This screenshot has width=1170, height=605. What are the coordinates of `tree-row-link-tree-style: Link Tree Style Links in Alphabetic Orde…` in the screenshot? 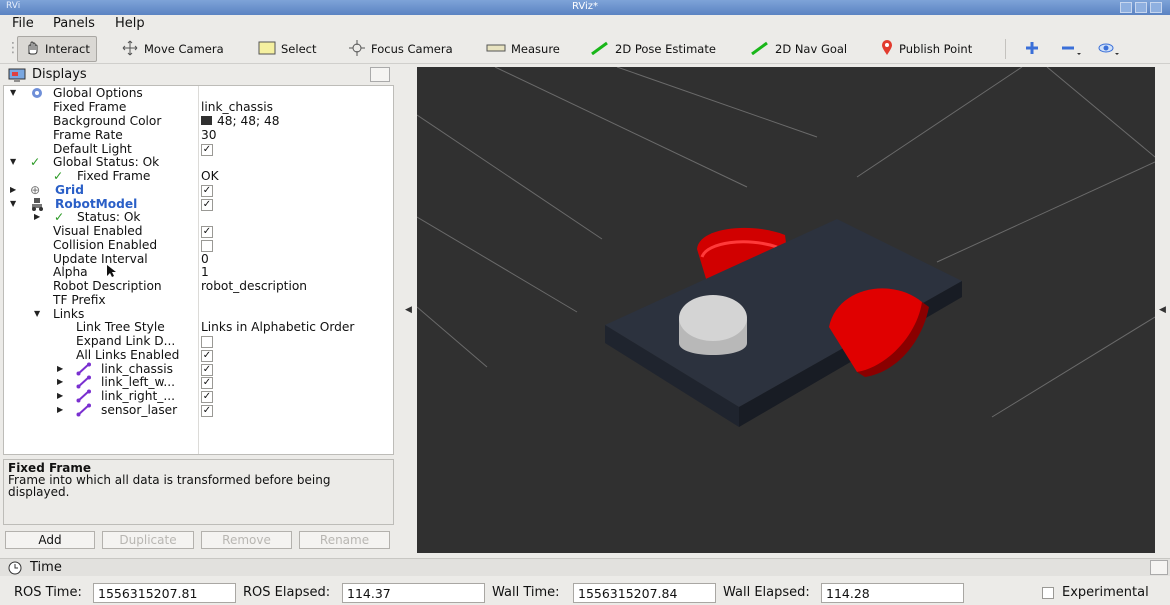 It's located at (198, 327).